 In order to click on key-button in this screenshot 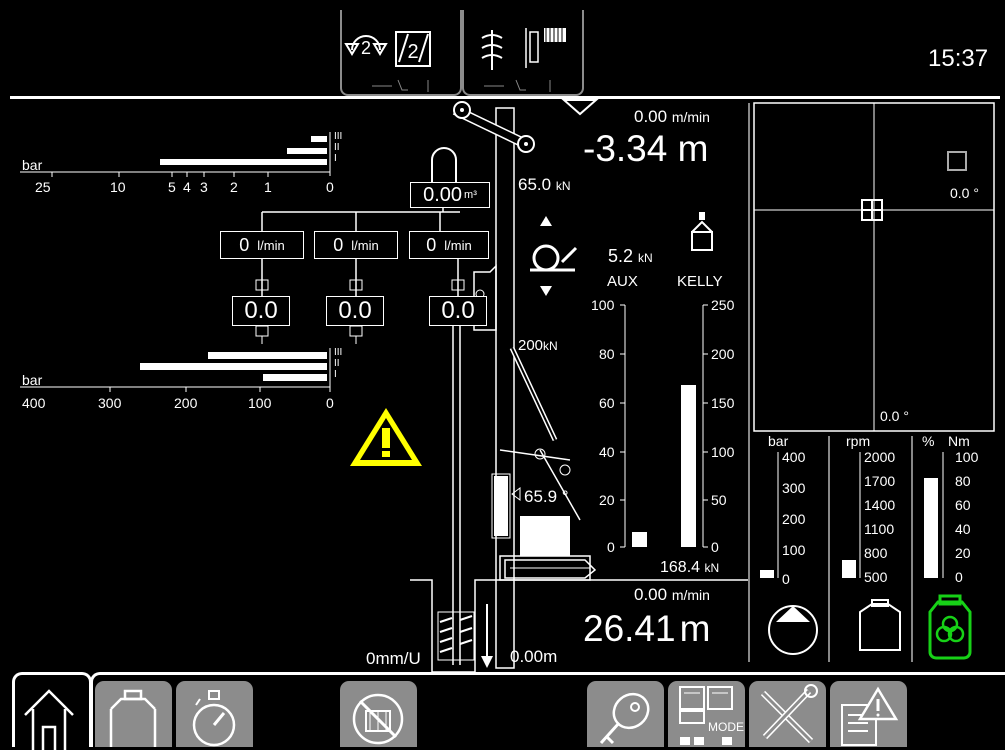, I will do `click(625, 714)`.